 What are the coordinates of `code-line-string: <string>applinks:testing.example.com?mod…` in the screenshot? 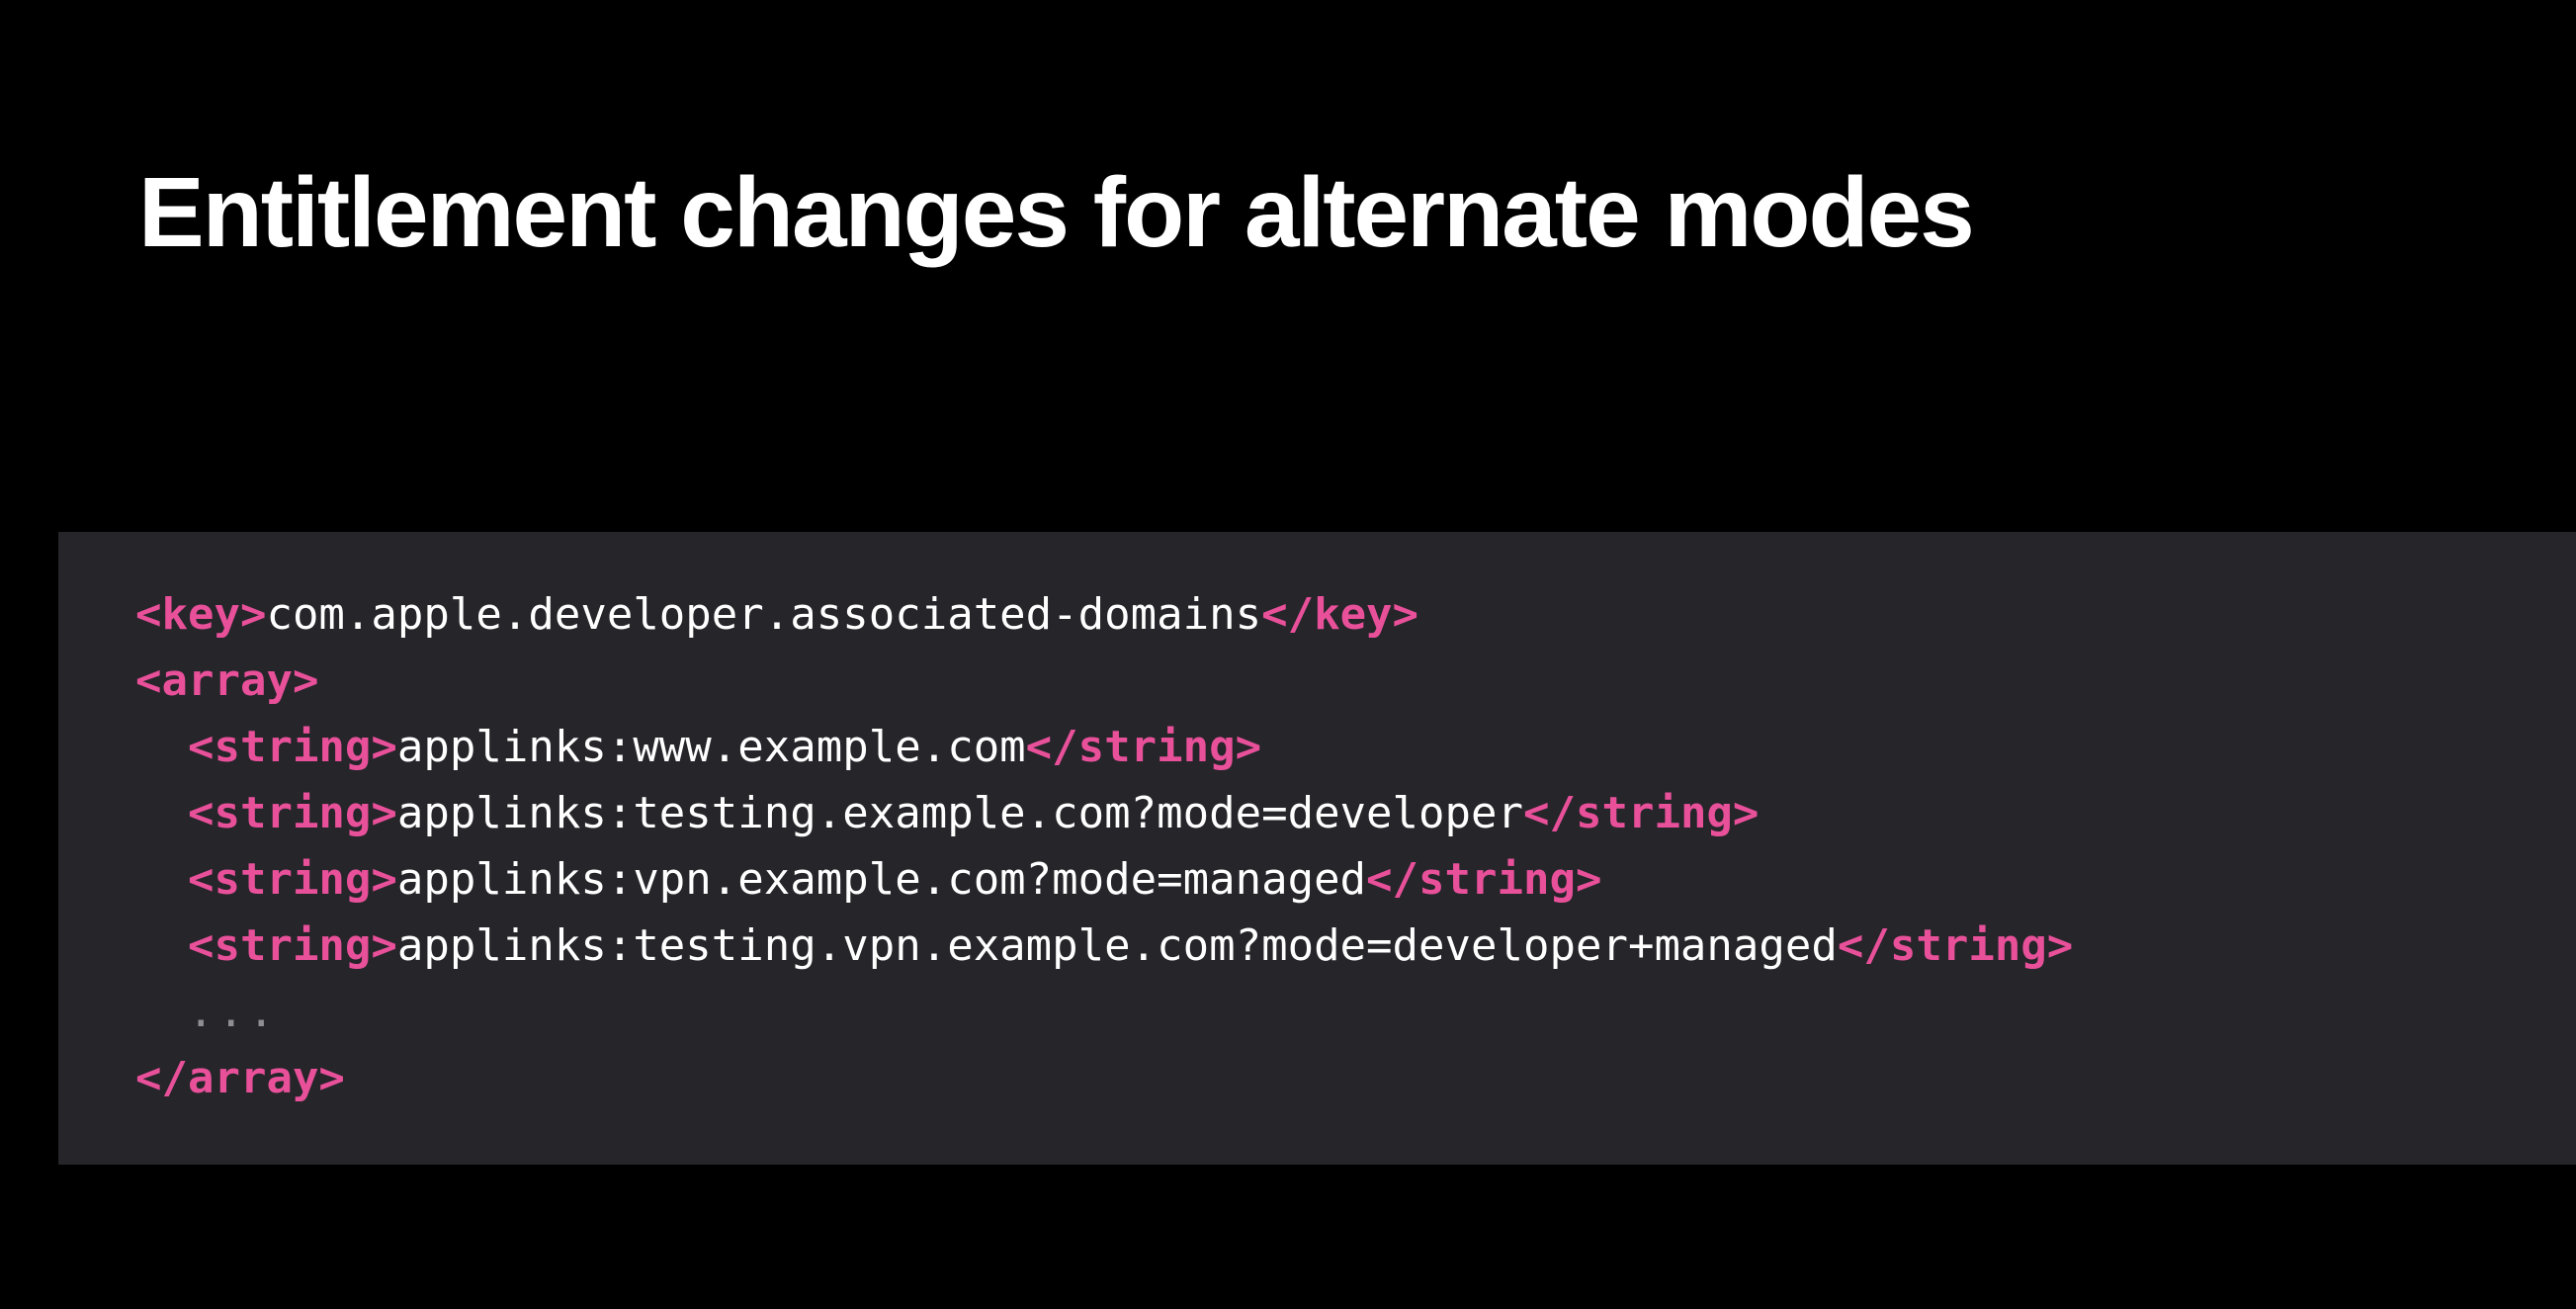 It's located at (1104, 813).